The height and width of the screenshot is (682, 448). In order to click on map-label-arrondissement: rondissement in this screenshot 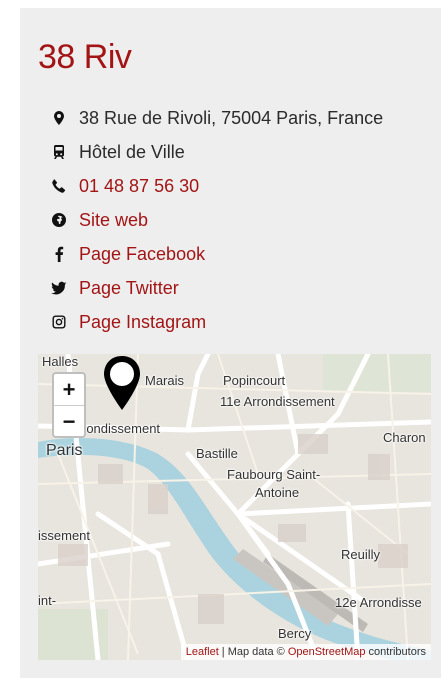, I will do `click(121, 428)`.